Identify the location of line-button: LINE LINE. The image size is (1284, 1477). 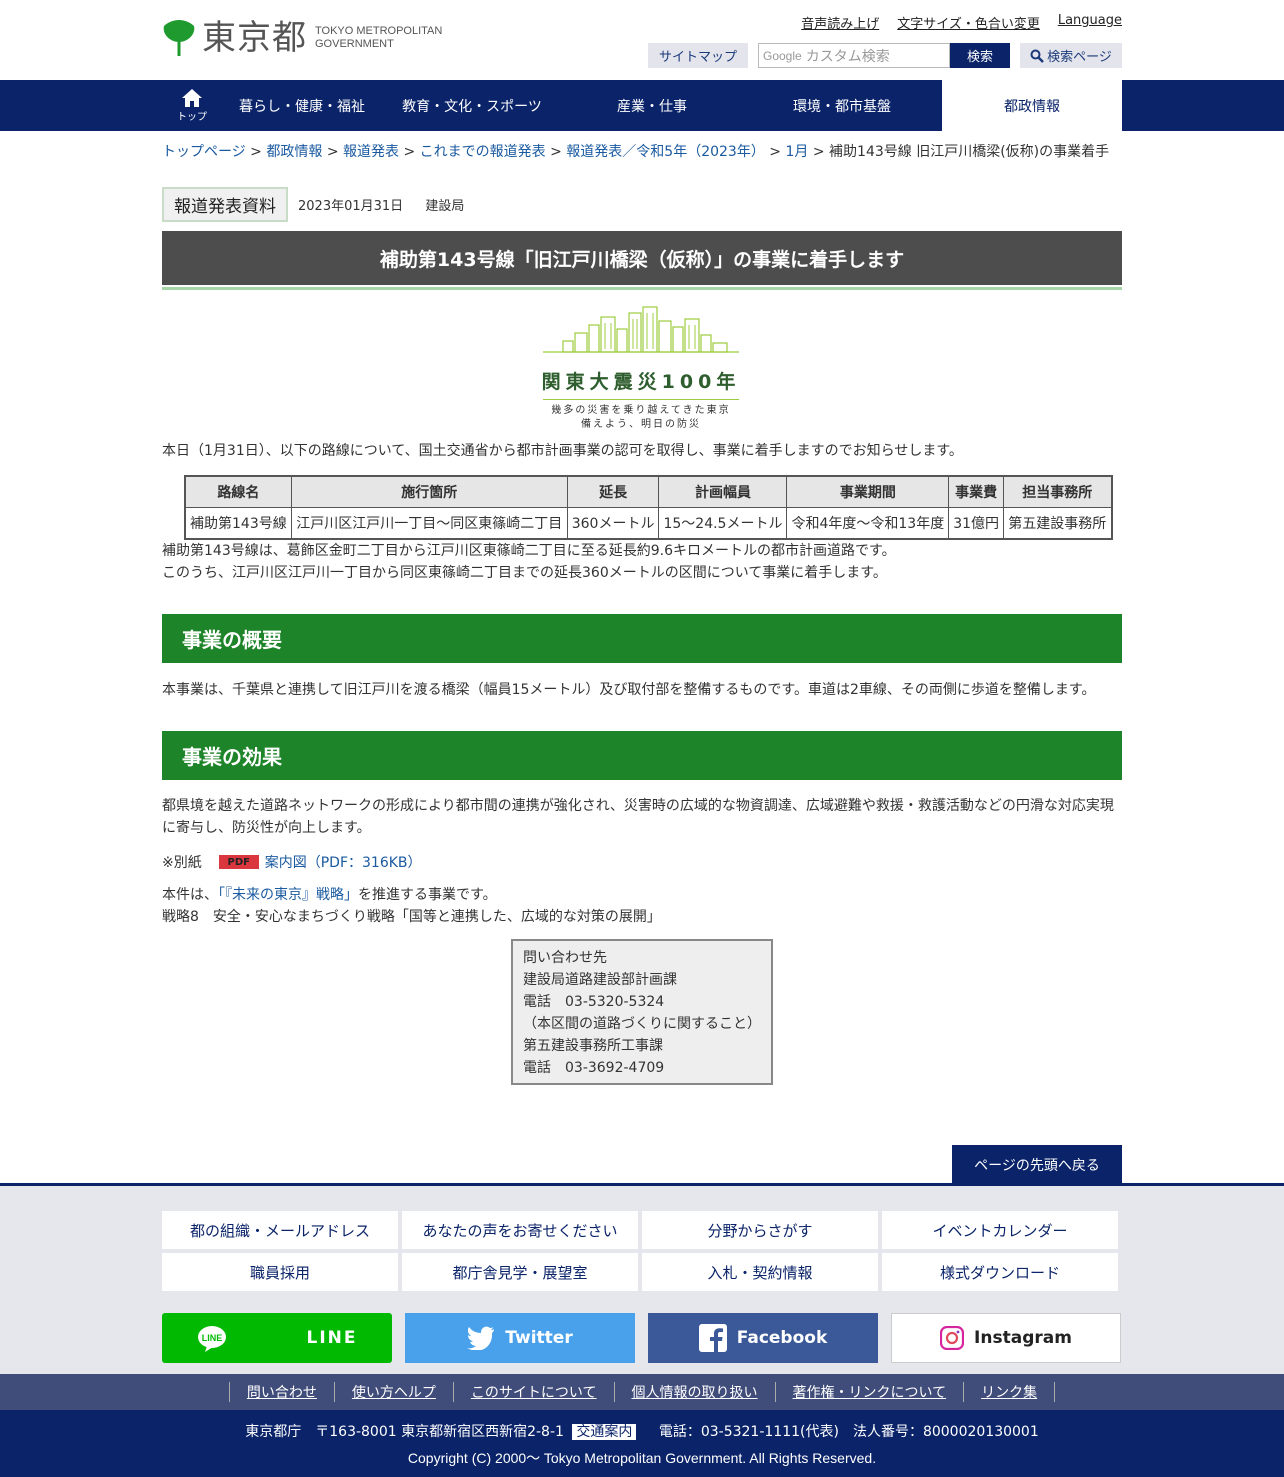
(277, 1338).